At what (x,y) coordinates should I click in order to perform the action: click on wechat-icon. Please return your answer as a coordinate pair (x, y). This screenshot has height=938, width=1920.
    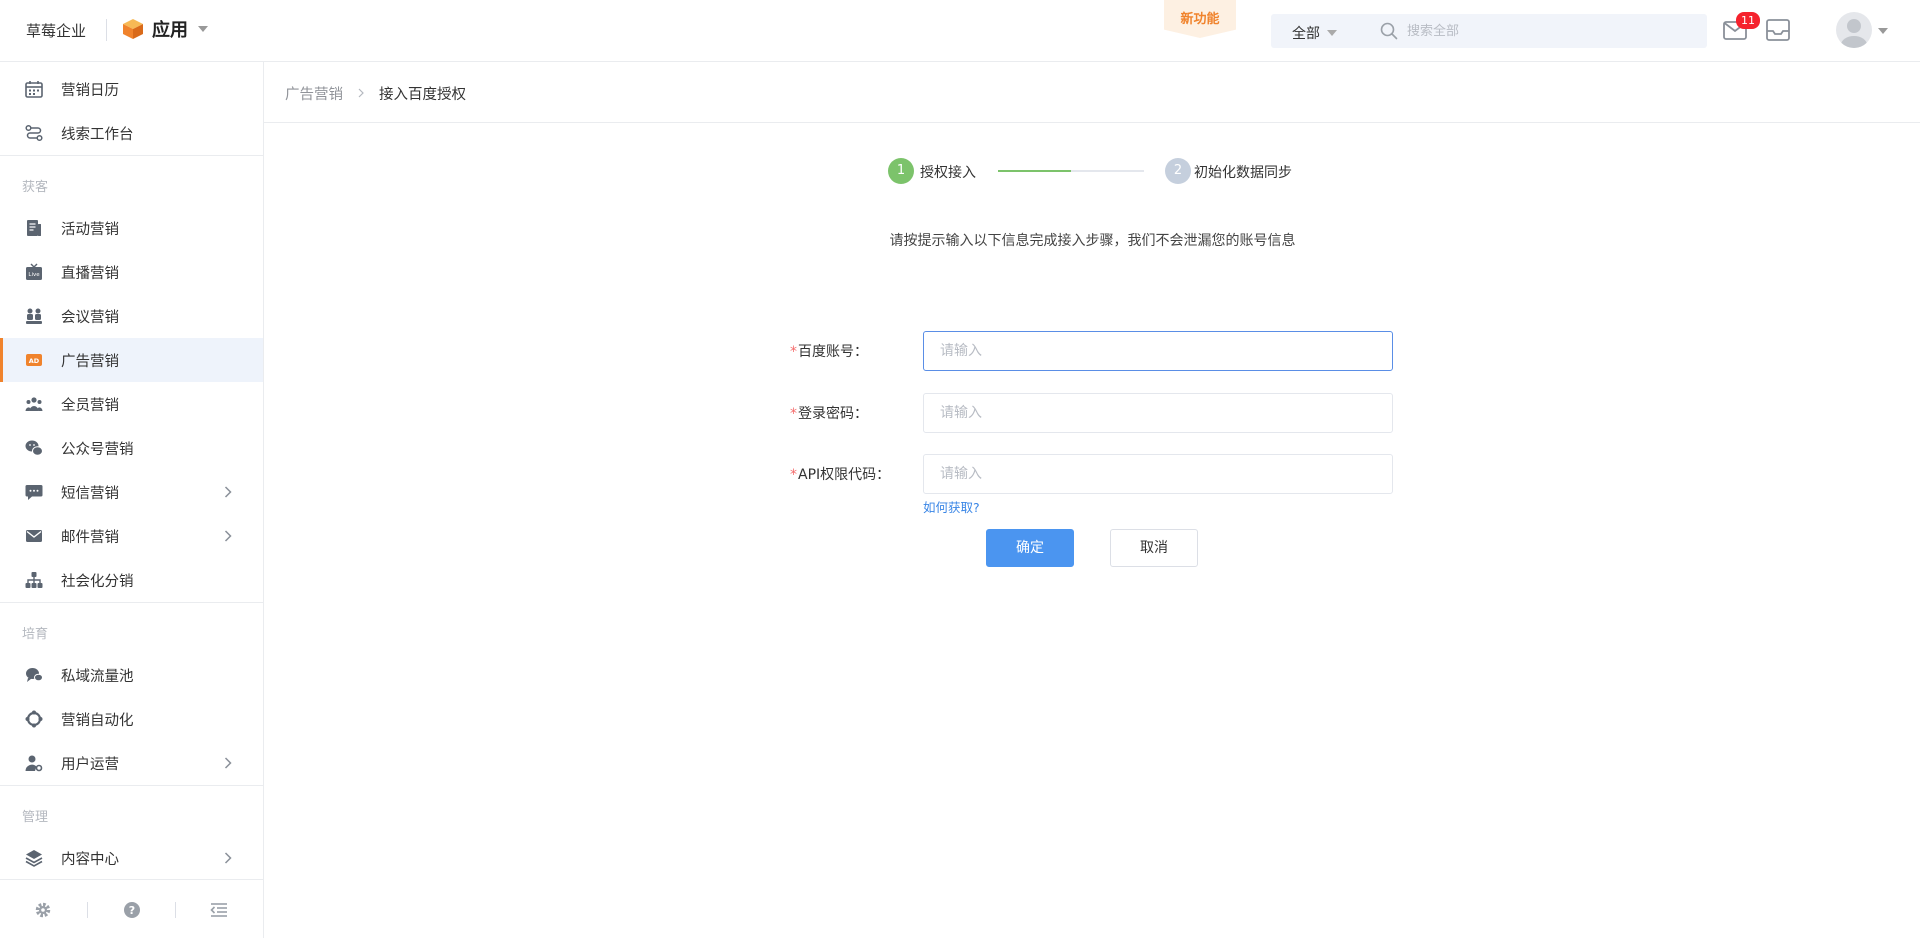
    Looking at the image, I should click on (34, 448).